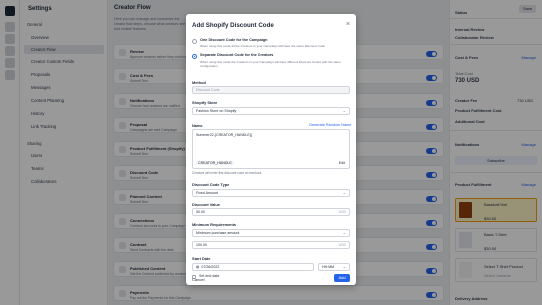  I want to click on add-button: Add, so click(342, 278).